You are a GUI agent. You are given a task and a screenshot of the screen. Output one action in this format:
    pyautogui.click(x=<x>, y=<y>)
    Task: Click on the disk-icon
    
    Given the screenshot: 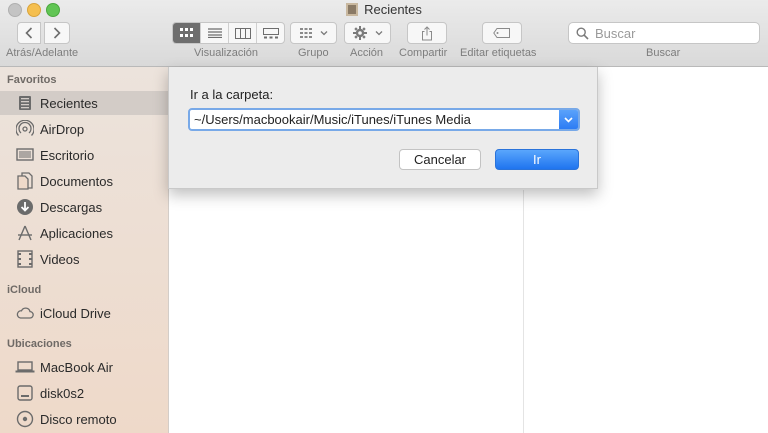 What is the action you would take?
    pyautogui.click(x=25, y=393)
    